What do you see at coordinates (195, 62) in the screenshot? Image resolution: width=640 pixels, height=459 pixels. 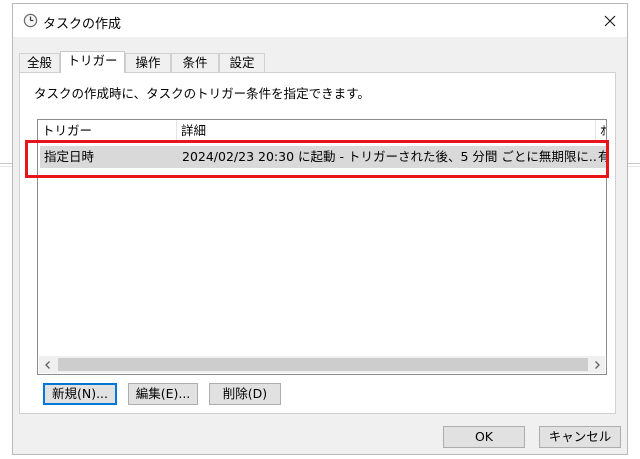 I see `tab-conditions: 条件` at bounding box center [195, 62].